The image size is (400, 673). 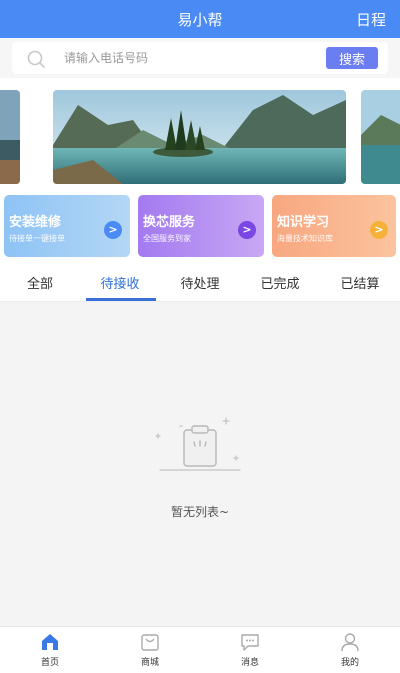 I want to click on search-box: 搜索, so click(x=200, y=58).